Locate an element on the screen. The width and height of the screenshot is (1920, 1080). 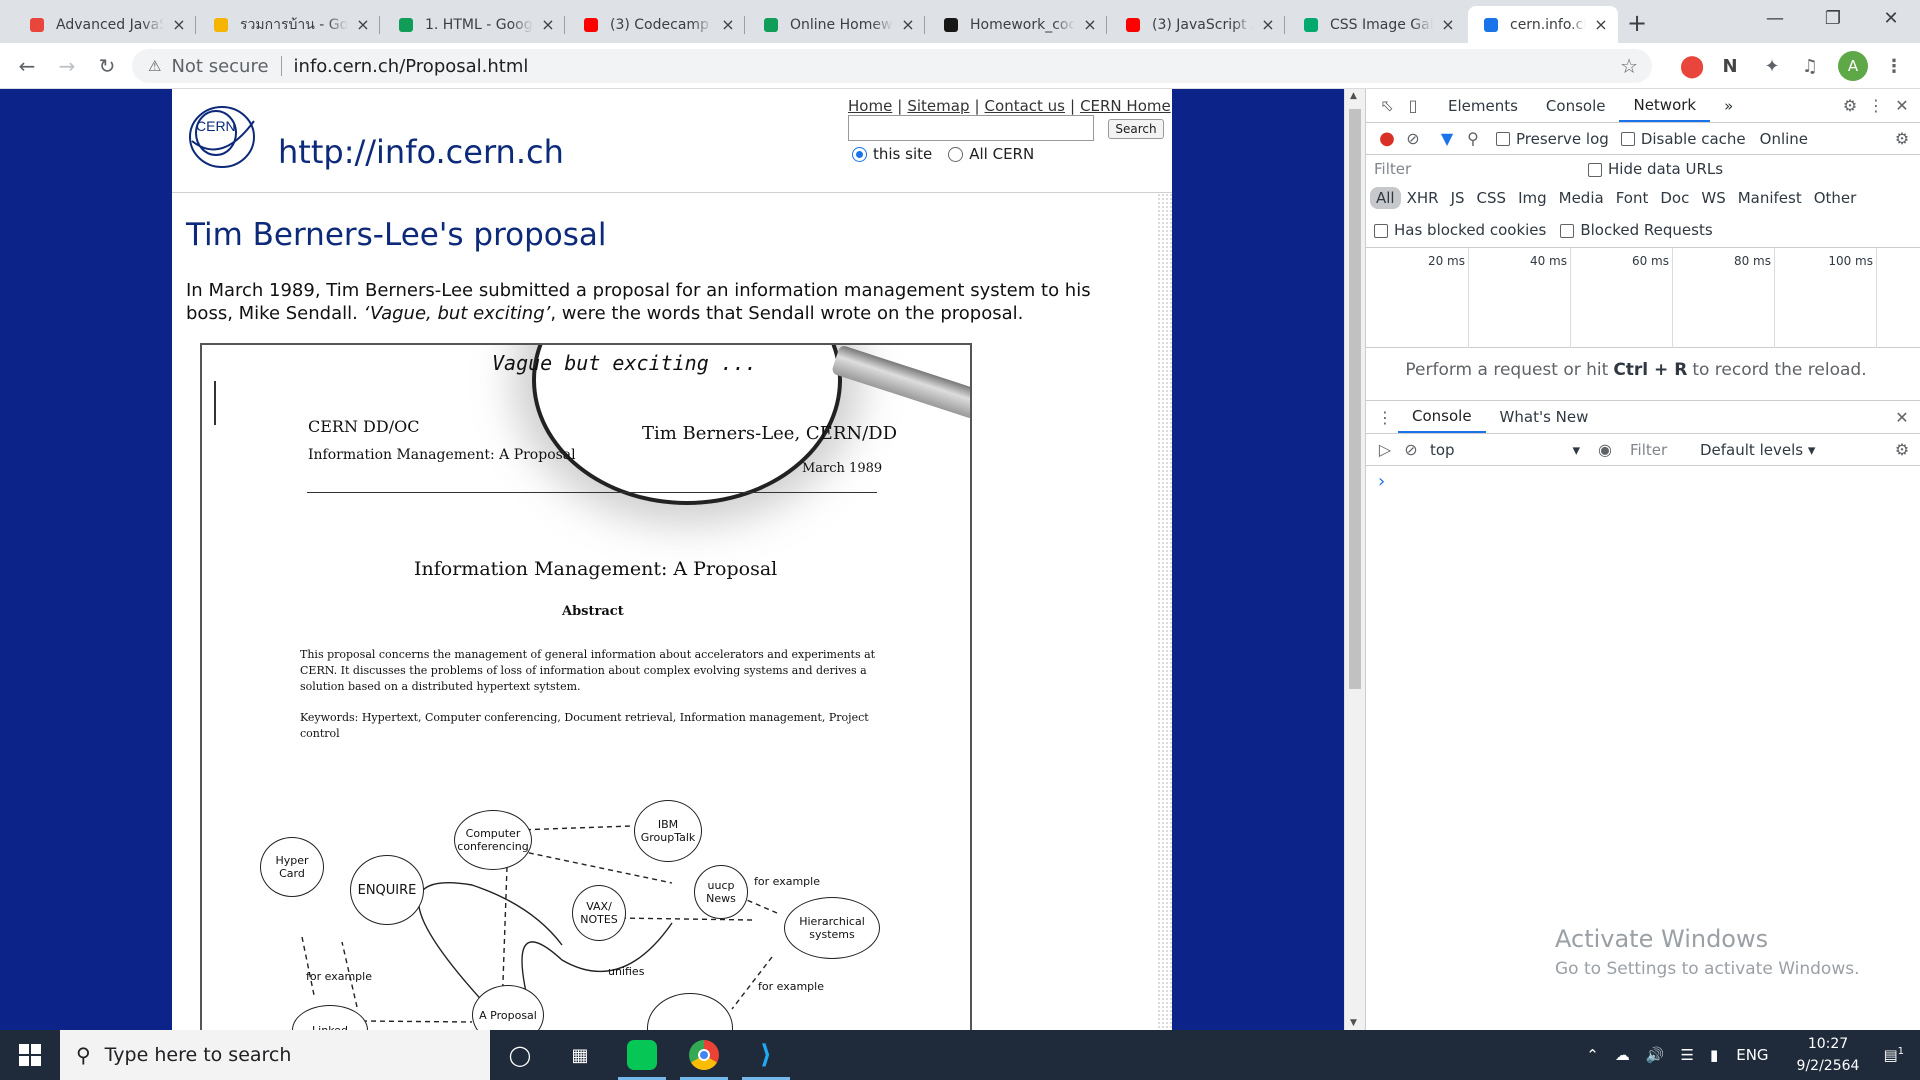
contact-link: Contact us is located at coordinates (1025, 106).